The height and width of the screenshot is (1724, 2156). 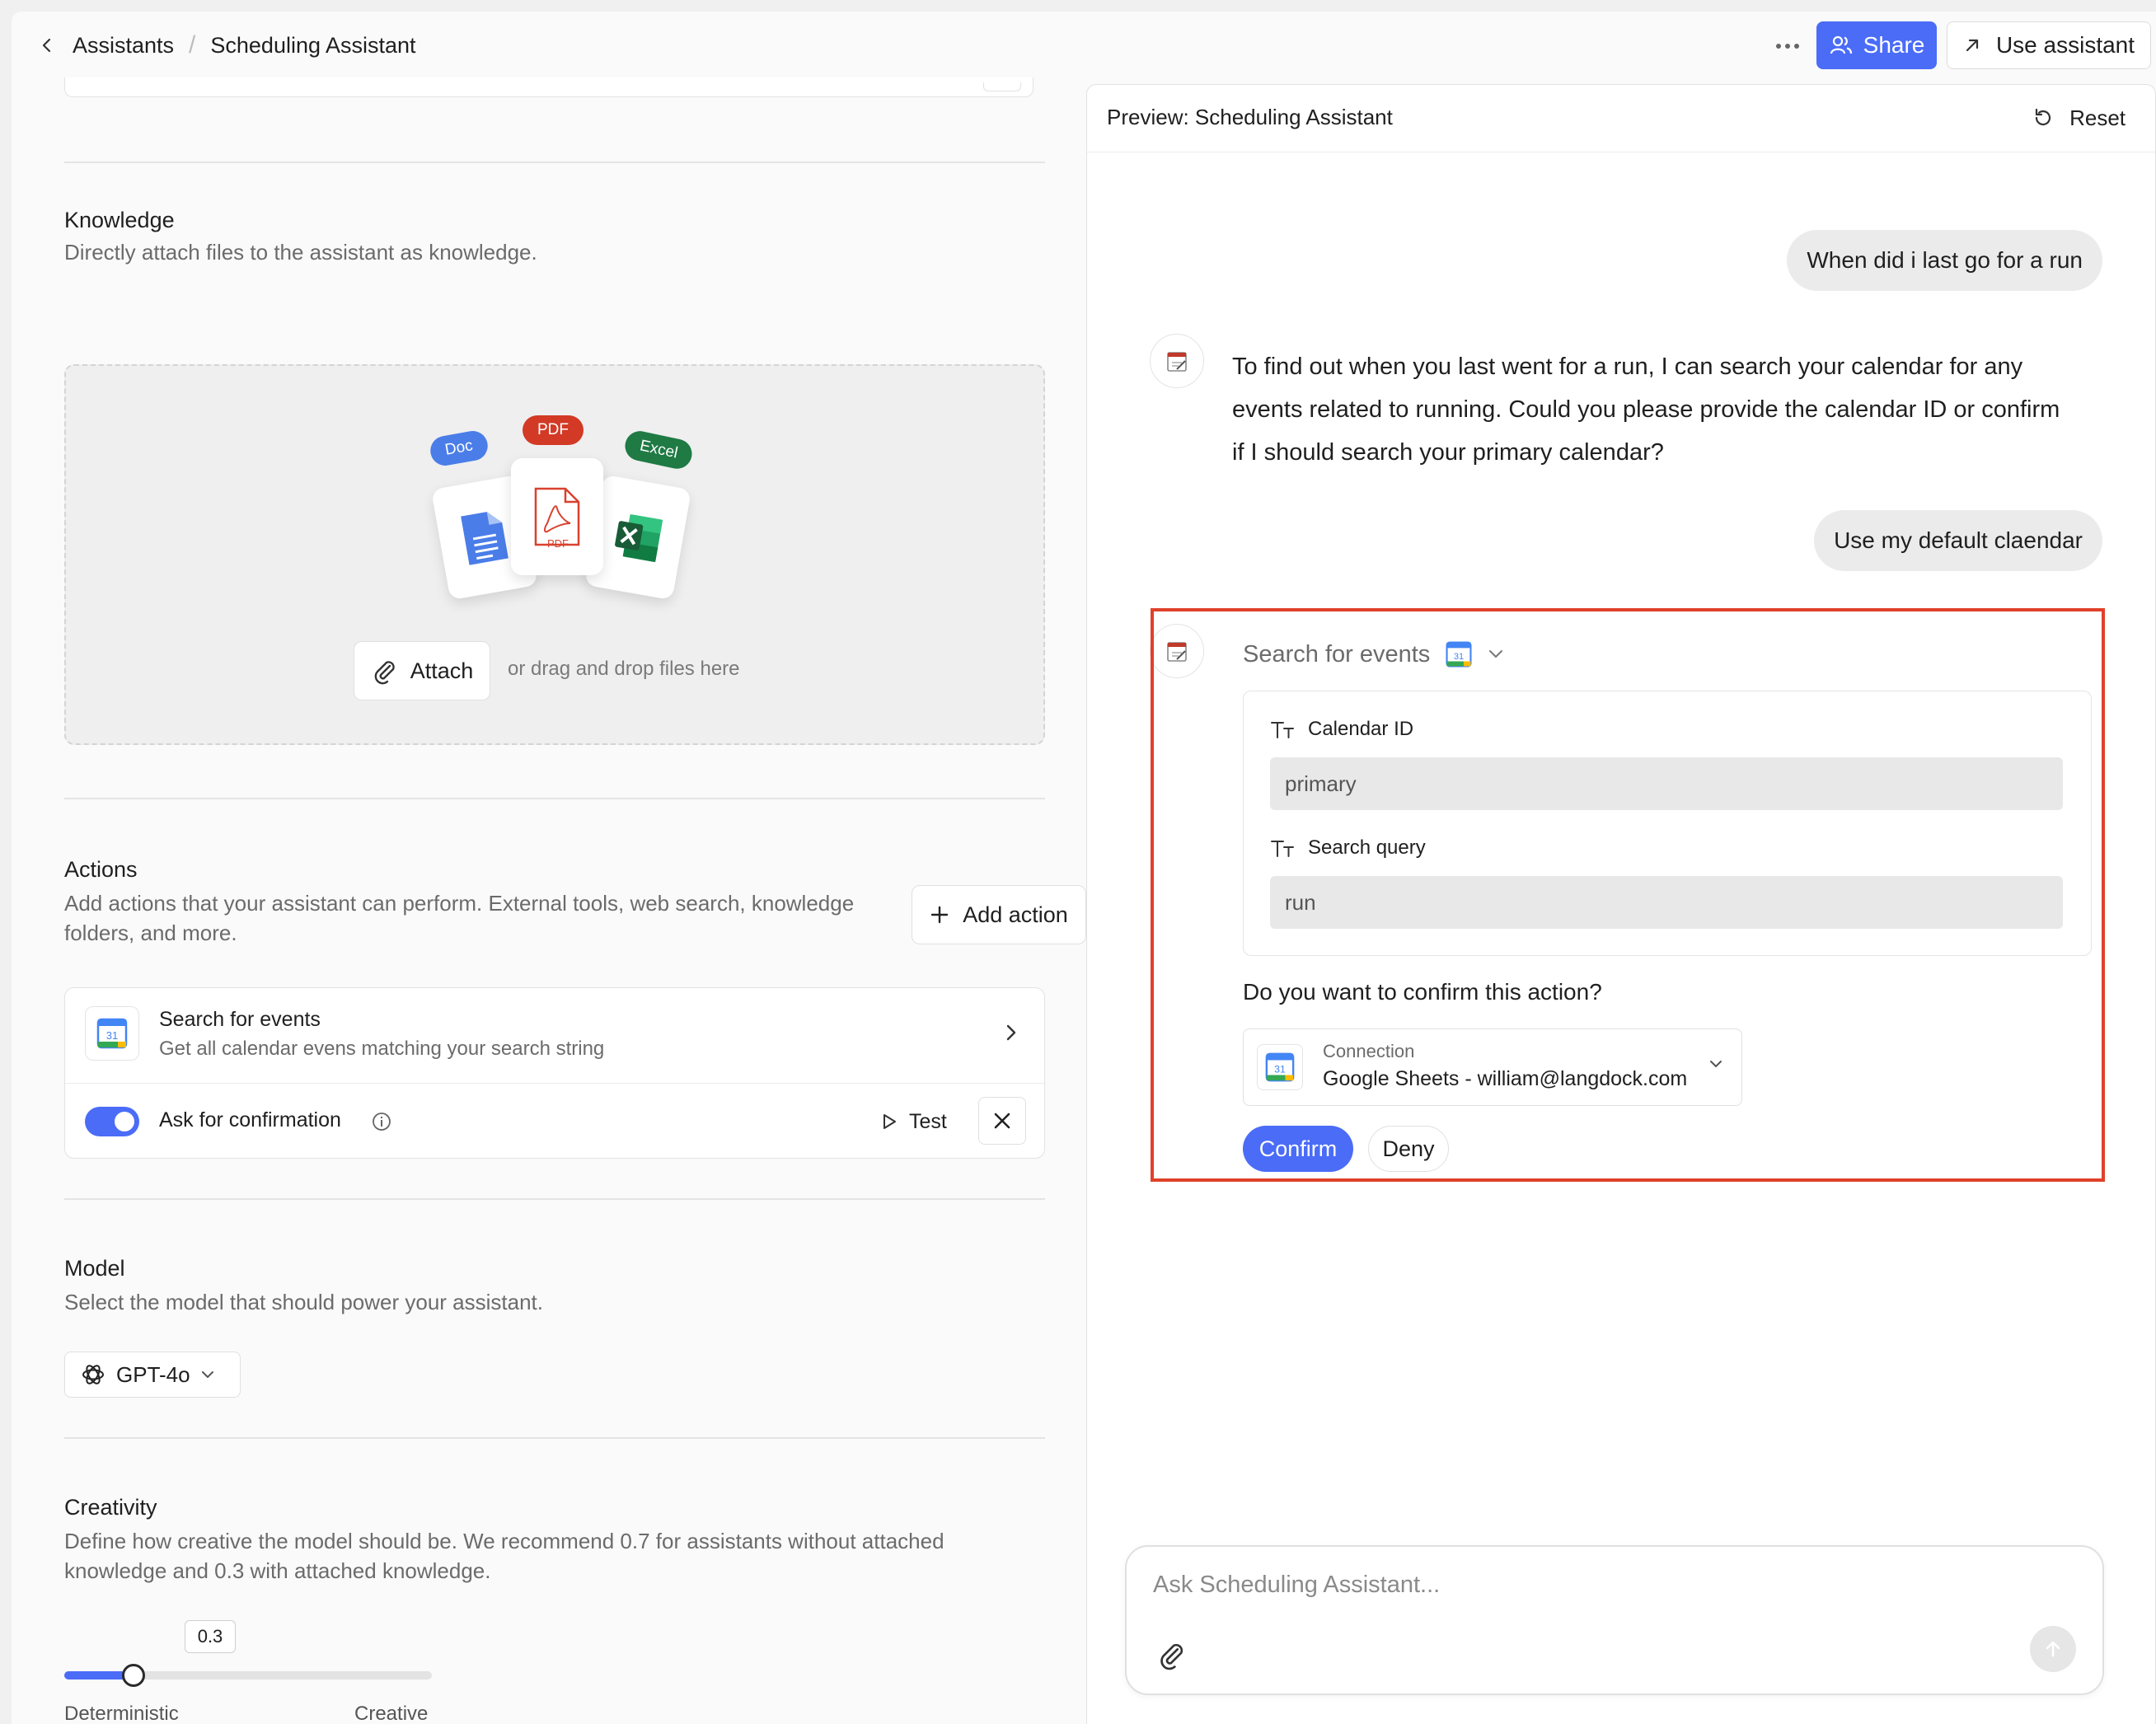 What do you see at coordinates (133, 1675) in the screenshot?
I see `slider-thumb` at bounding box center [133, 1675].